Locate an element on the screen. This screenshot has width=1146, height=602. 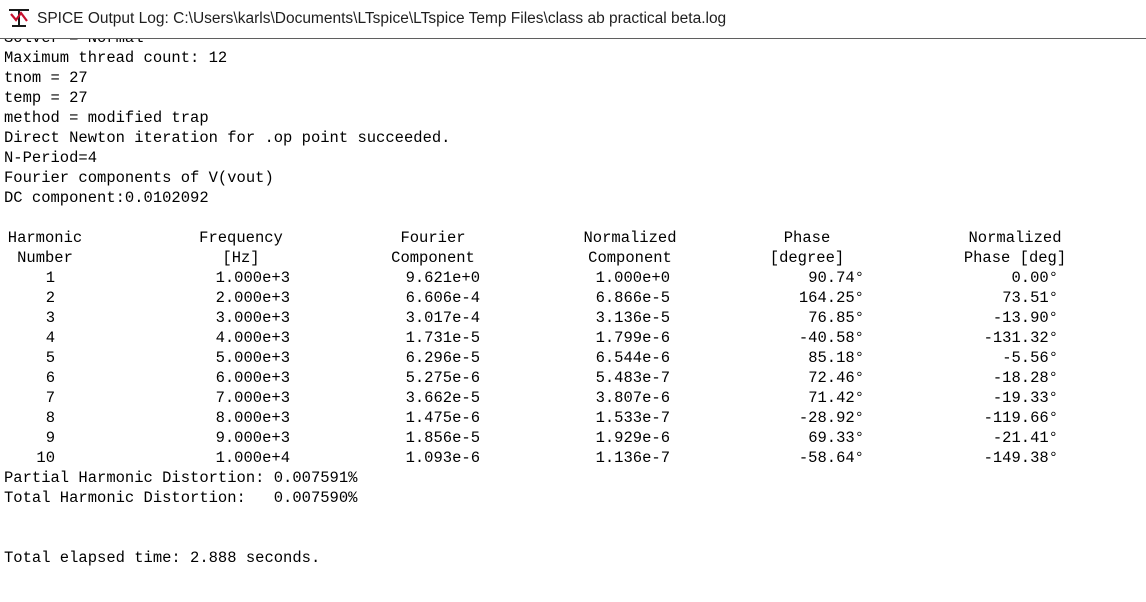
table-row: 3 3.000e+3 3.017e-4 3.136e-5 76.85° -13.90° is located at coordinates (573, 318).